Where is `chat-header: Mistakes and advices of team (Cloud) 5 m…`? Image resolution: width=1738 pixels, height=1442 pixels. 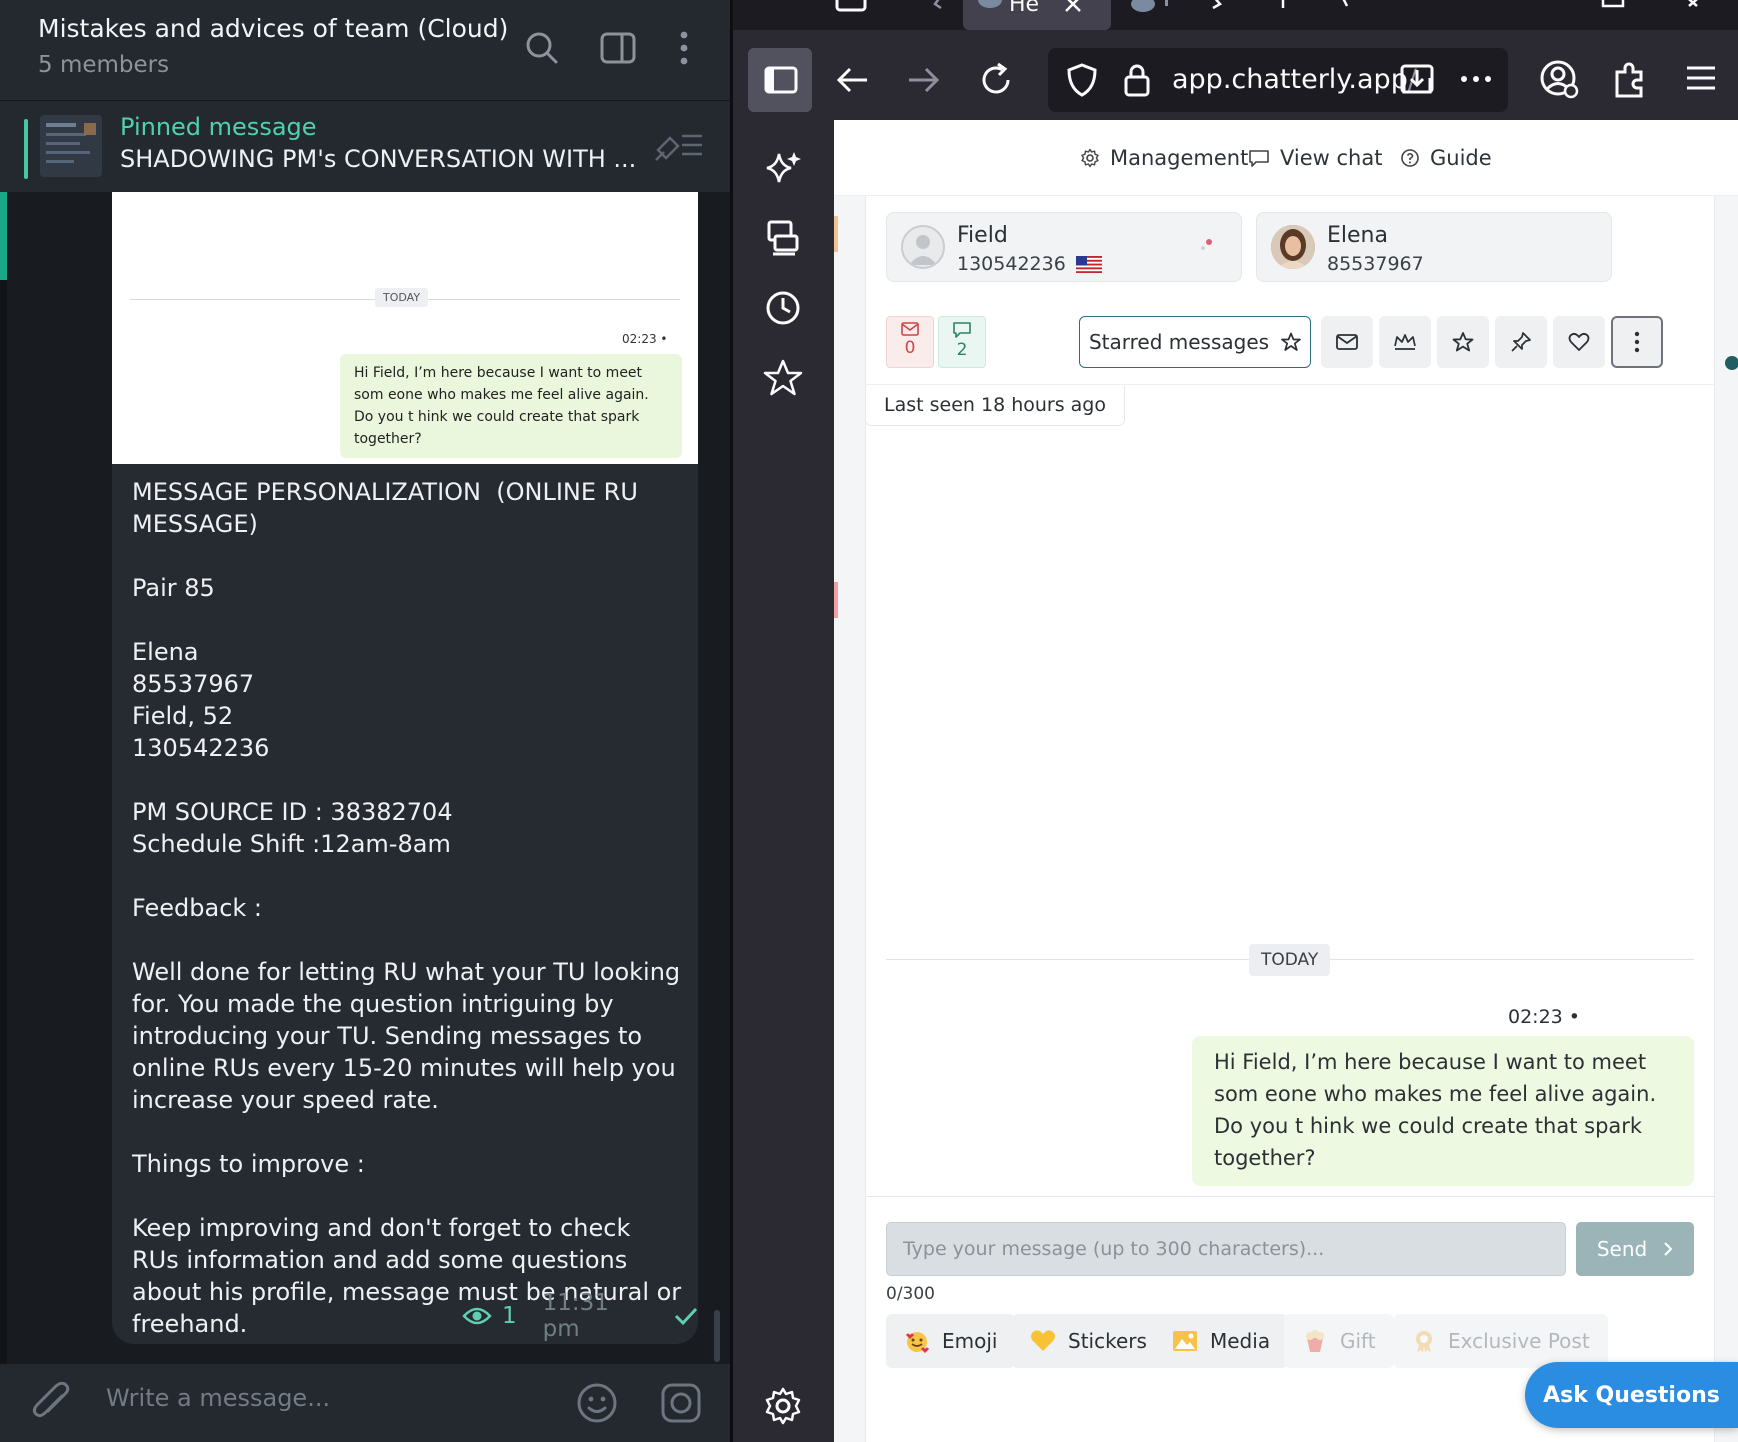
chat-header: Mistakes and advices of team (Cloud) 5 m… is located at coordinates (365, 50).